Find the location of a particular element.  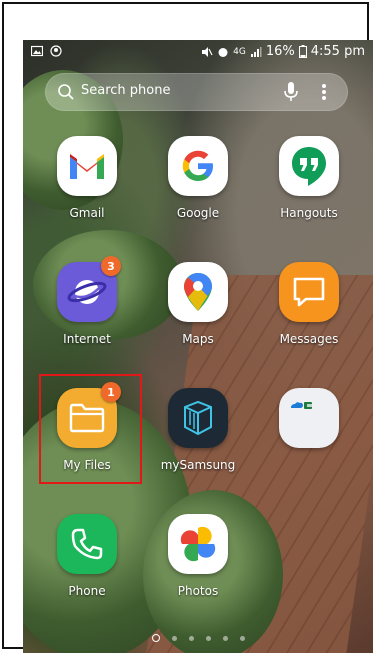

network-type: 4G is located at coordinates (239, 51).